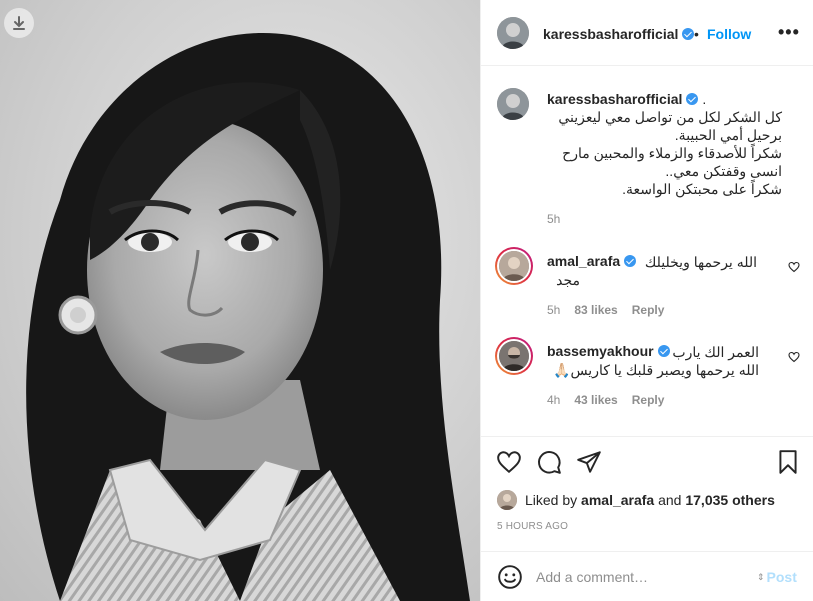  I want to click on caption-username: karessbasharofficial., so click(626, 99).